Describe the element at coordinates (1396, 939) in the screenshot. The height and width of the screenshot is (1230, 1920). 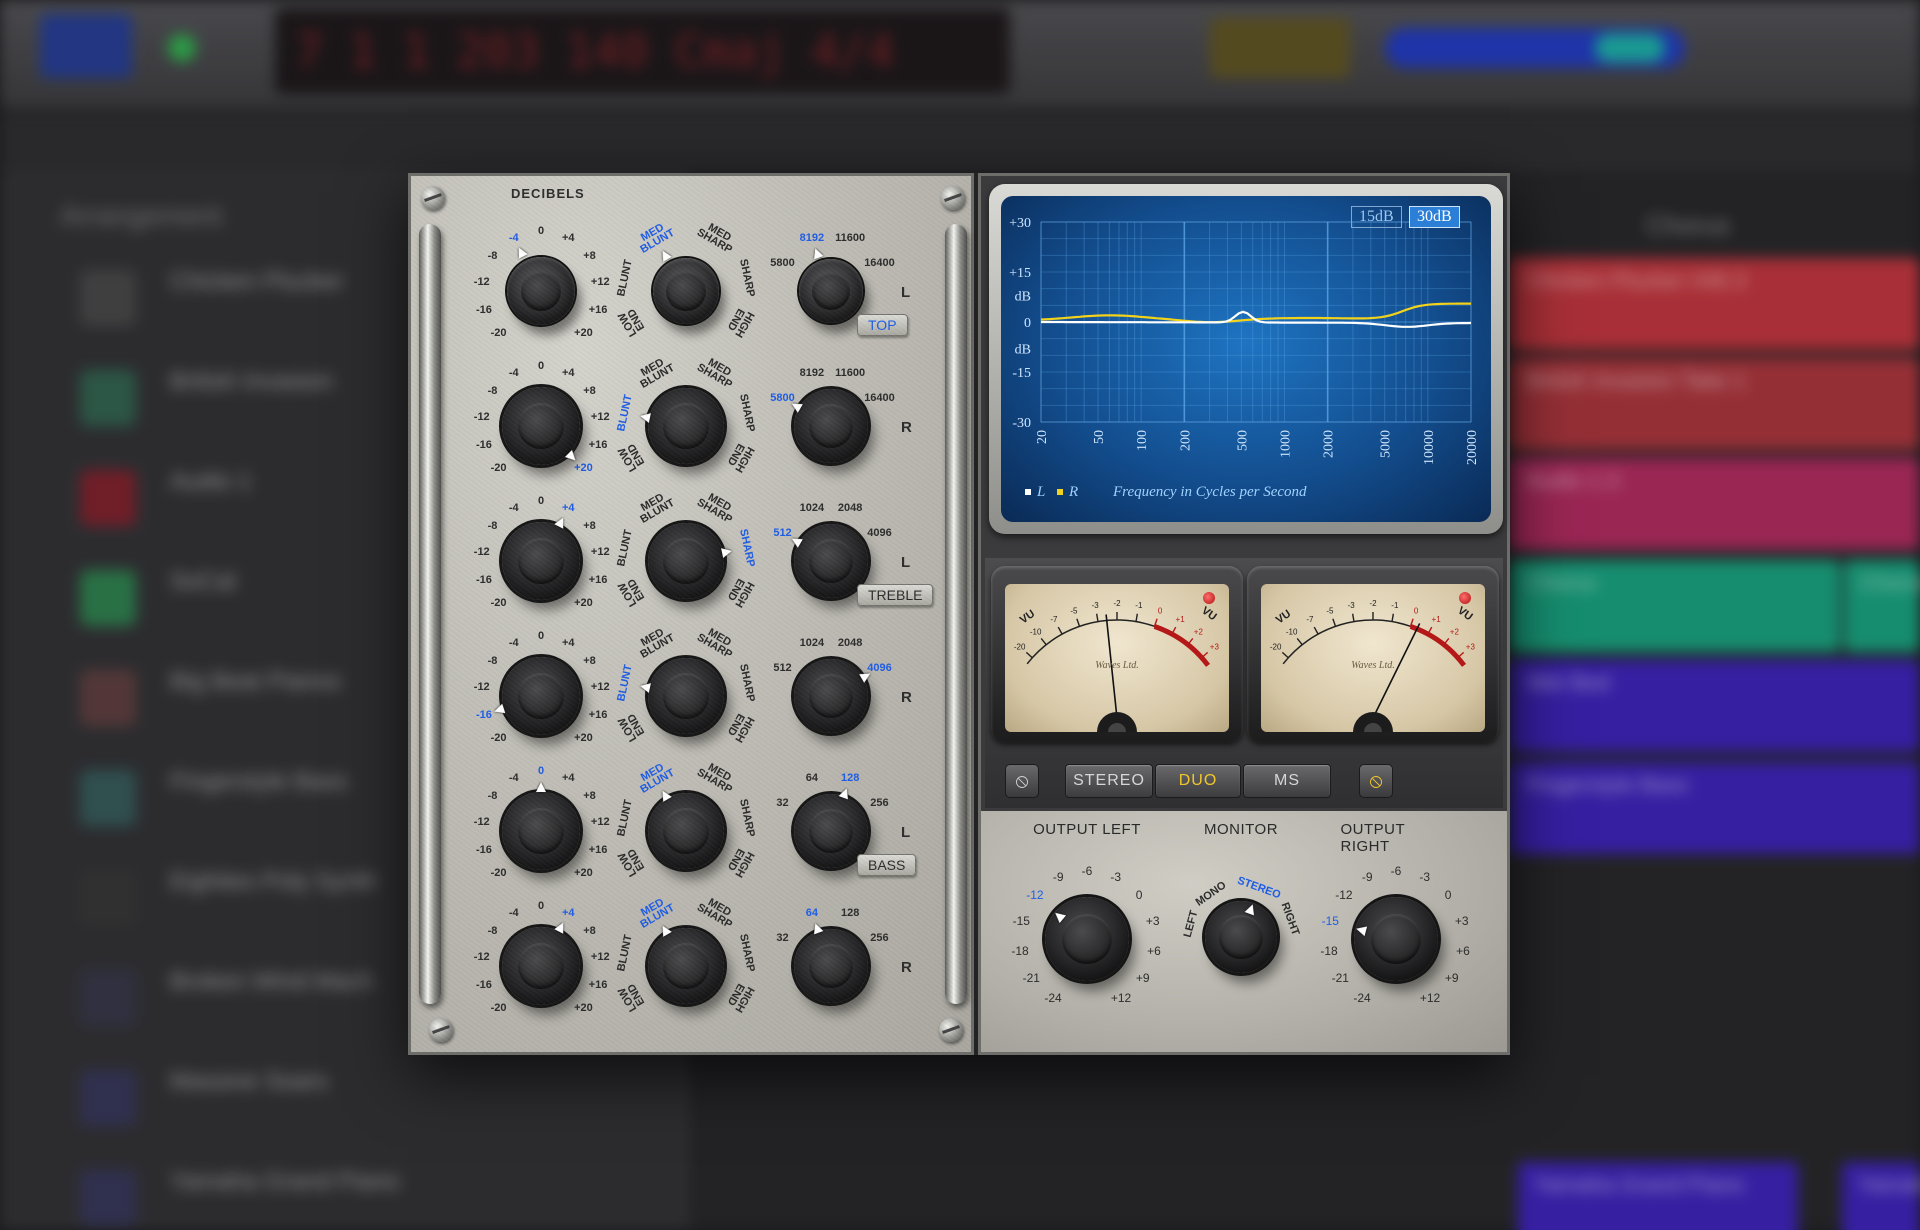
I see `output-right-knob` at that location.